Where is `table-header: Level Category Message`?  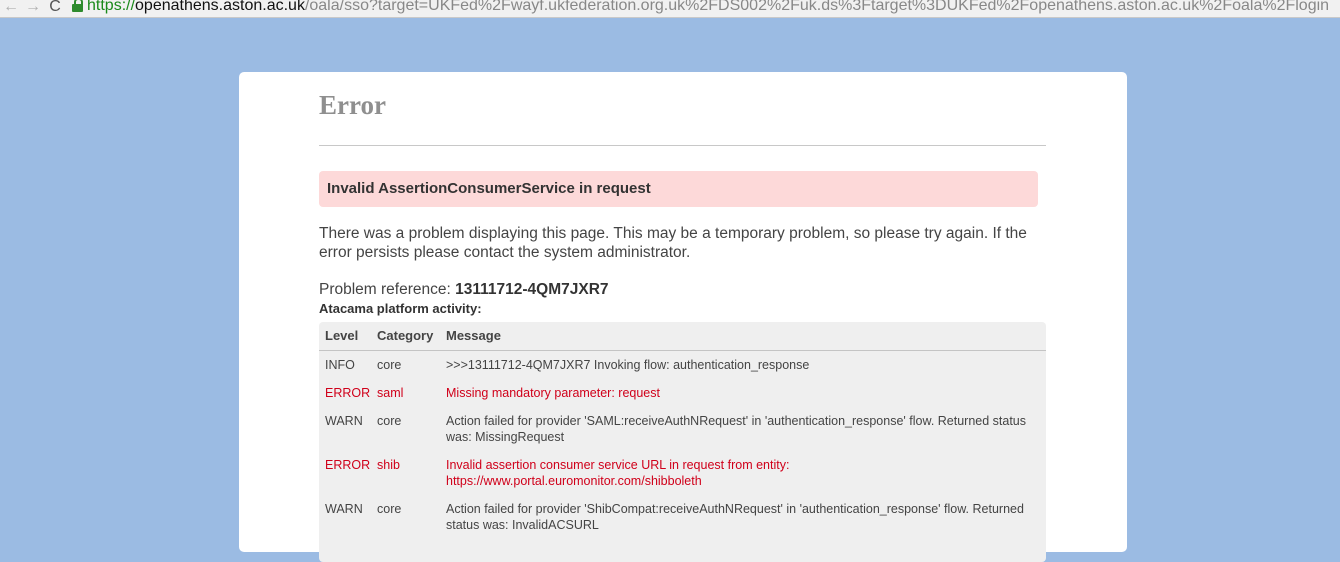 table-header: Level Category Message is located at coordinates (682, 336).